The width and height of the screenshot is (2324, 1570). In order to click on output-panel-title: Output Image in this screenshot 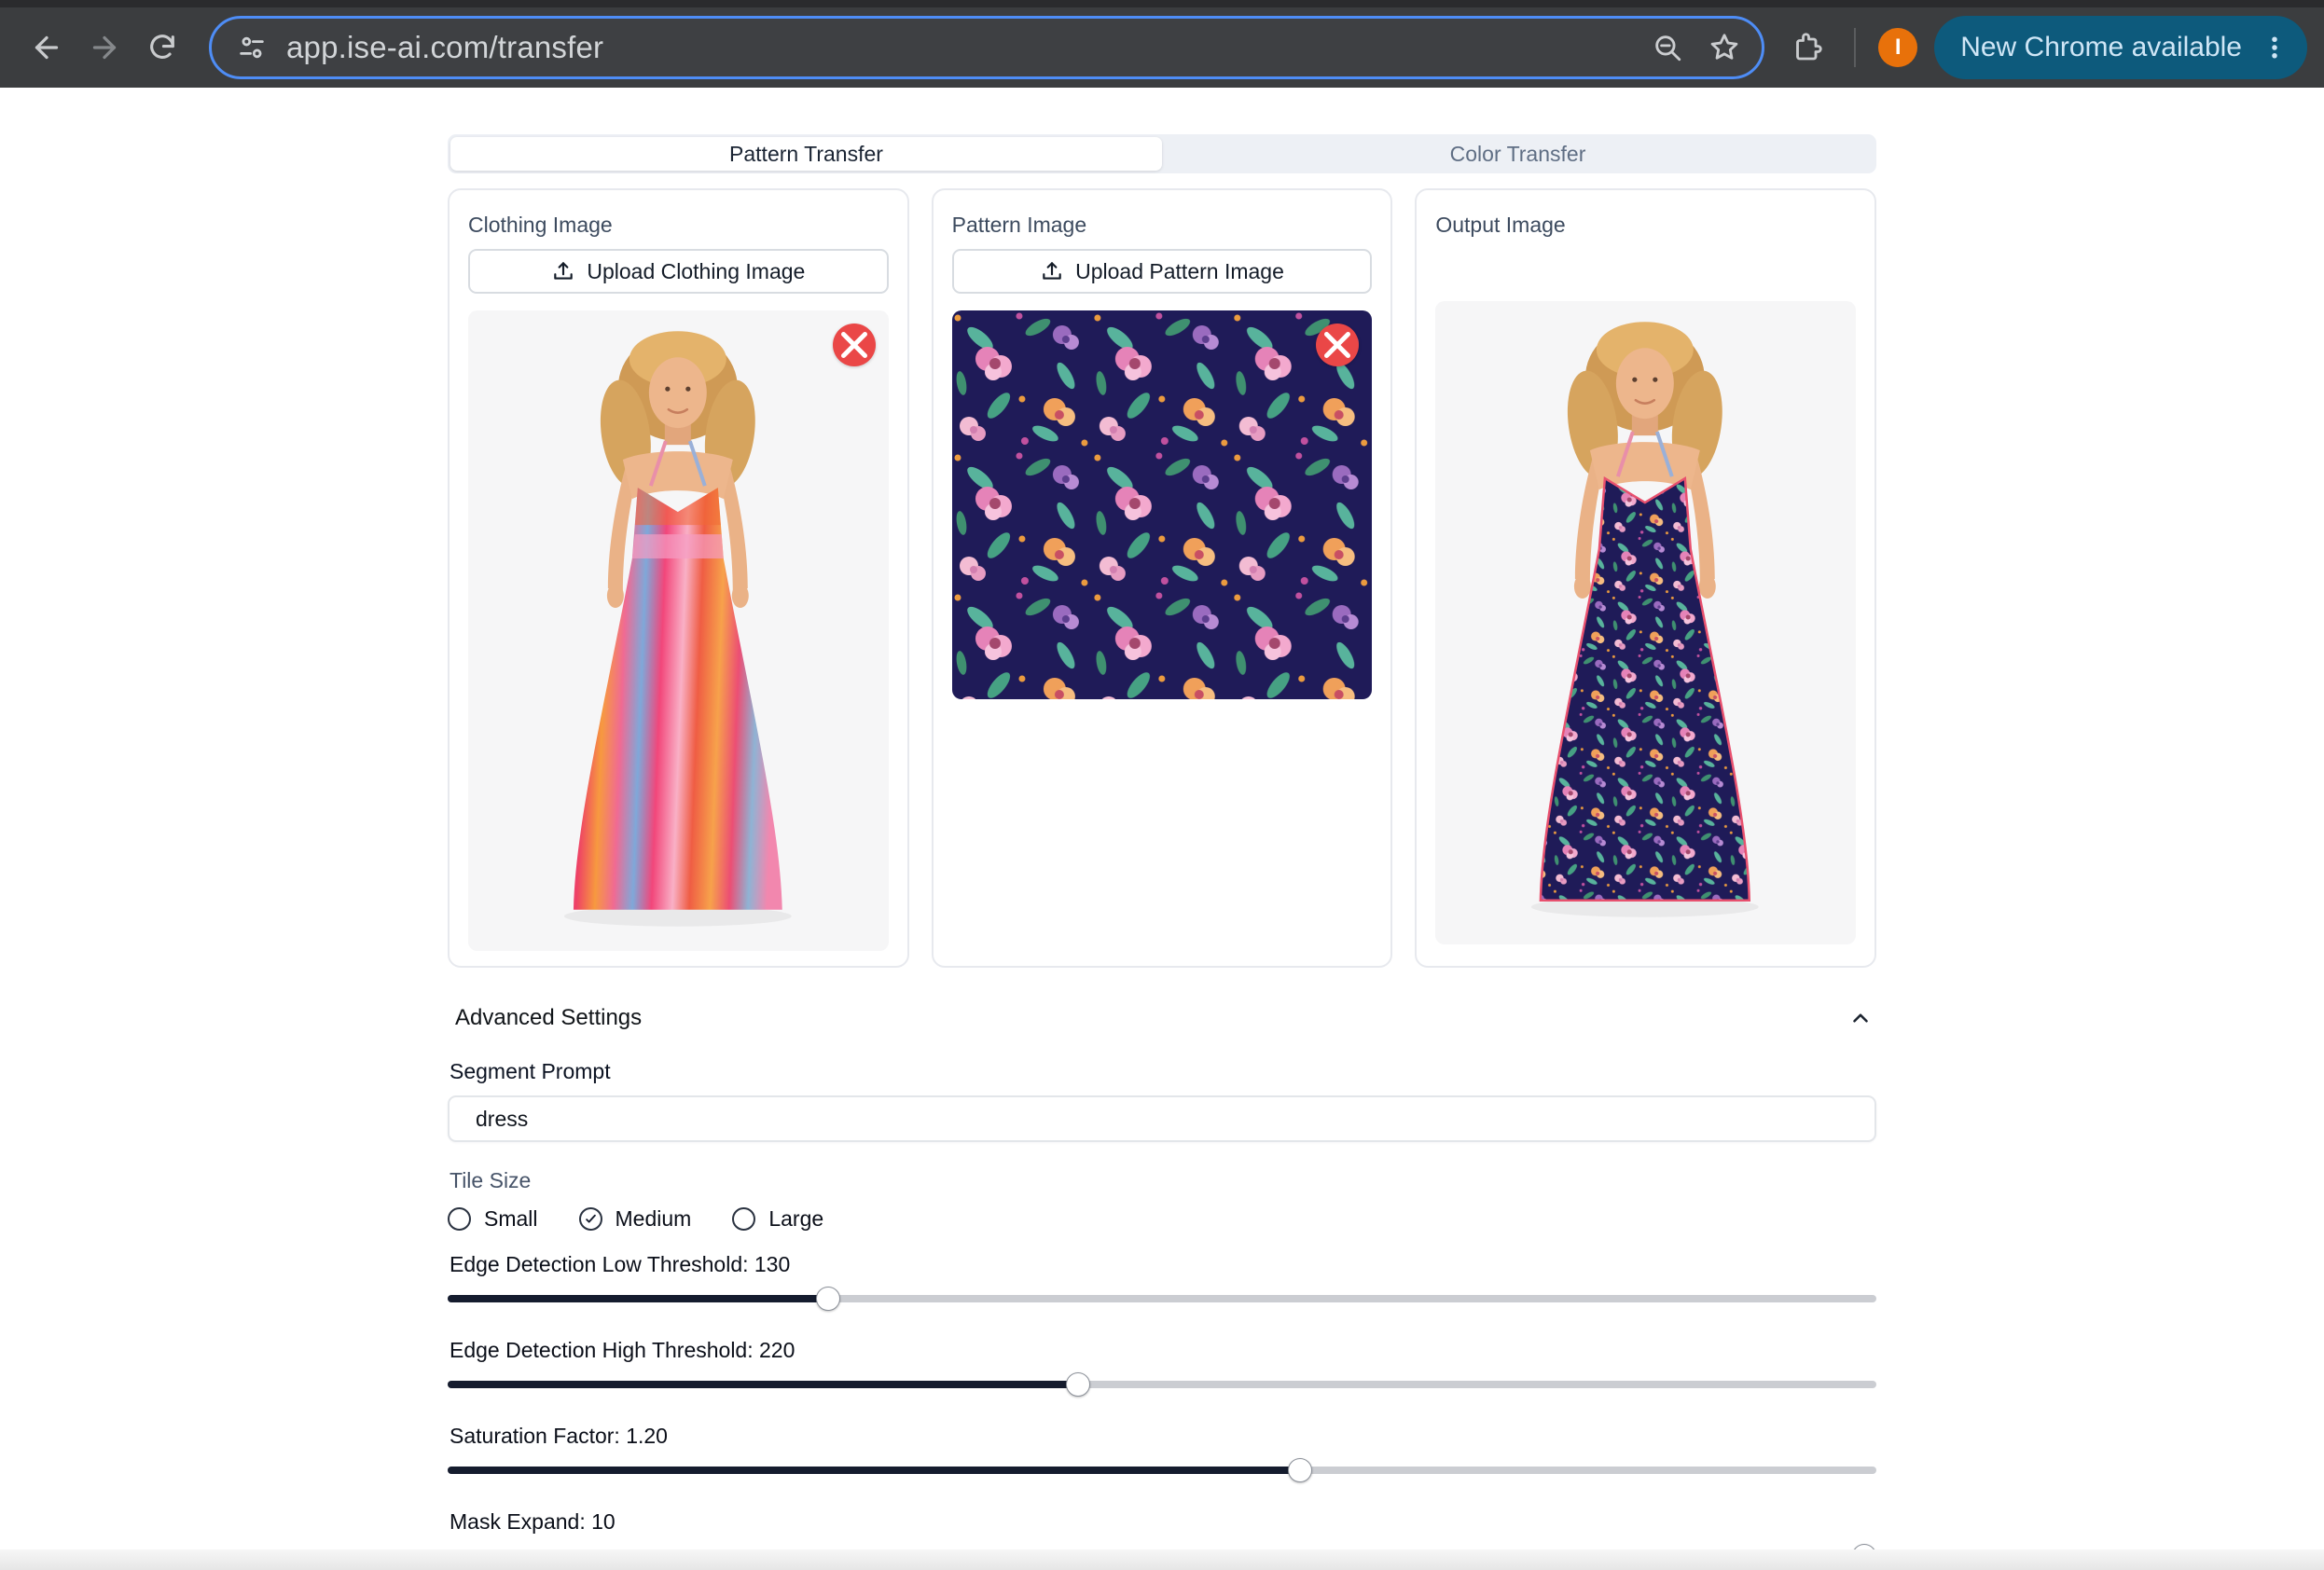, I will do `click(1500, 225)`.